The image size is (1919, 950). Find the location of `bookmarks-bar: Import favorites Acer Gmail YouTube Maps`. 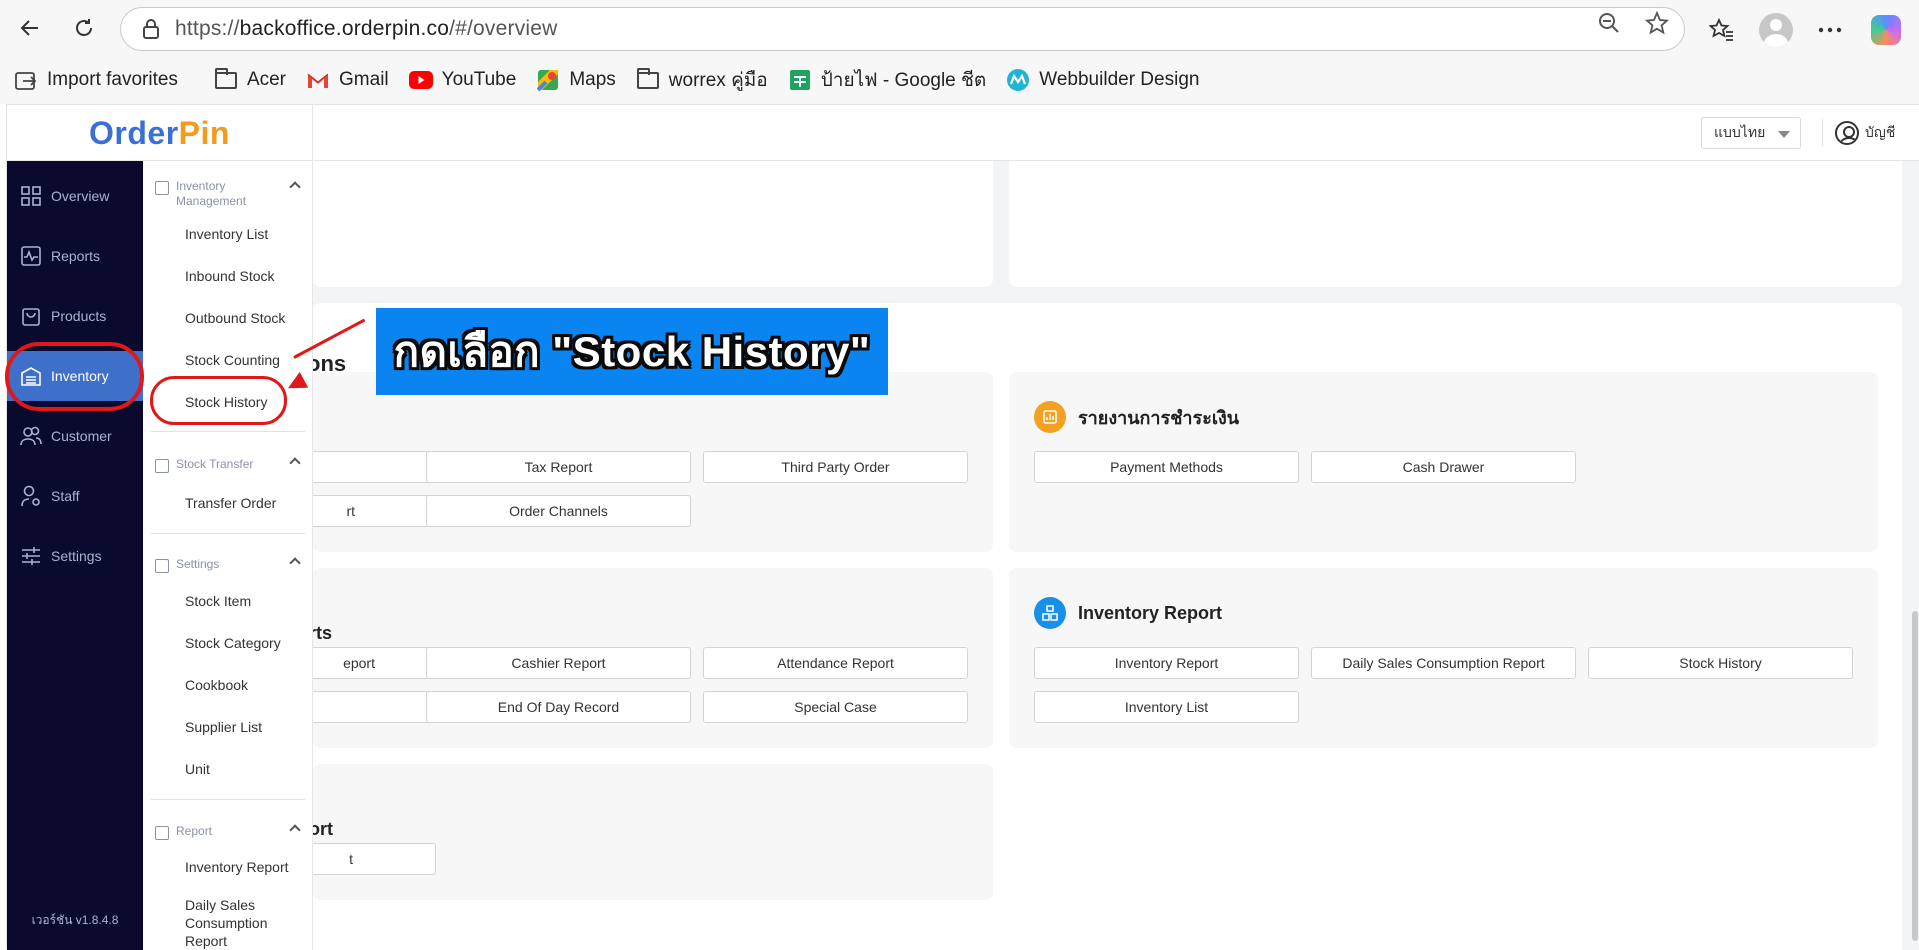

bookmarks-bar: Import favorites Acer Gmail YouTube Maps is located at coordinates (959, 80).